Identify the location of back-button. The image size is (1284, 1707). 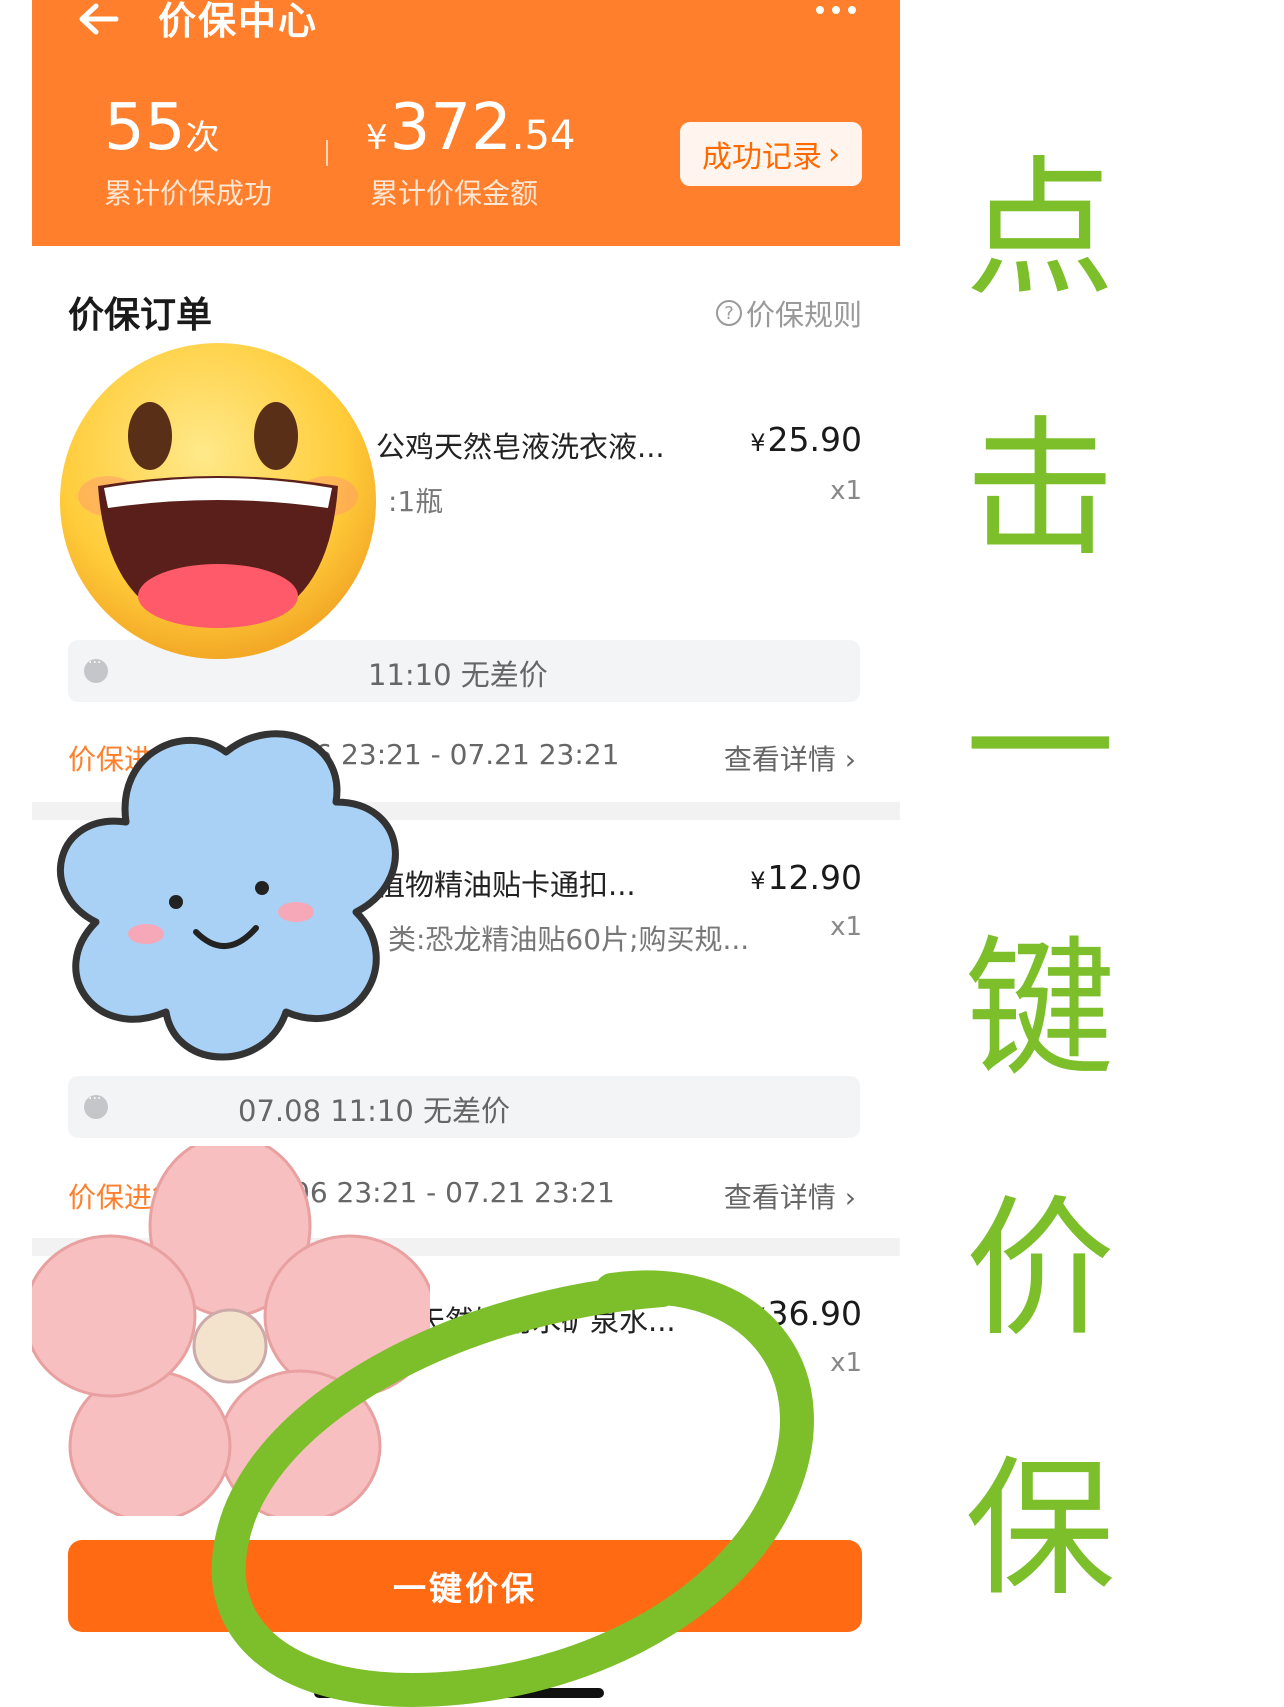
(102, 22).